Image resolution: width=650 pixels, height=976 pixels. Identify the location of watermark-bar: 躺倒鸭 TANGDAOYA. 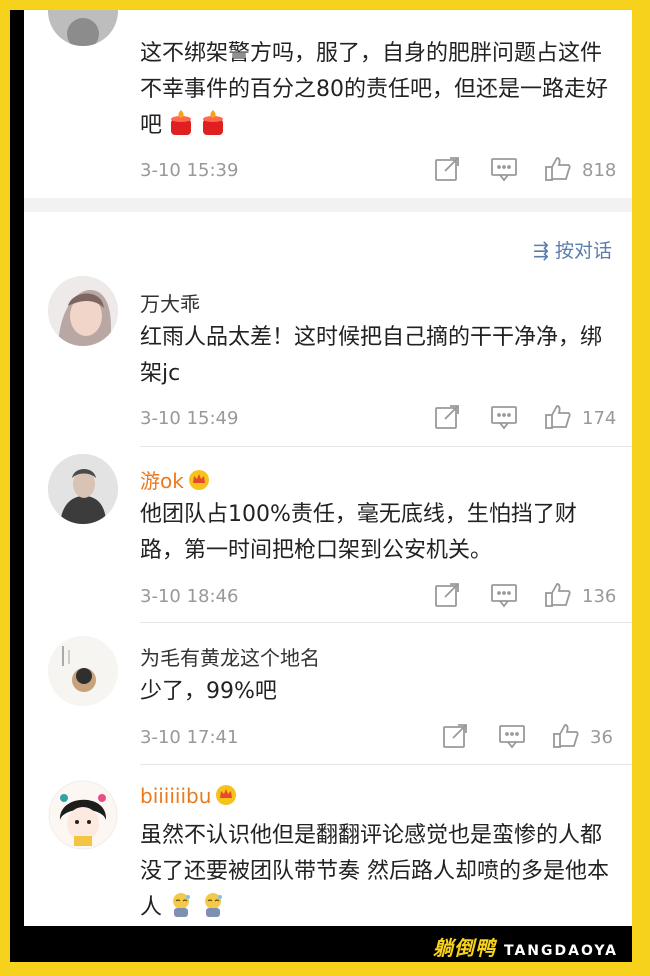
(321, 944).